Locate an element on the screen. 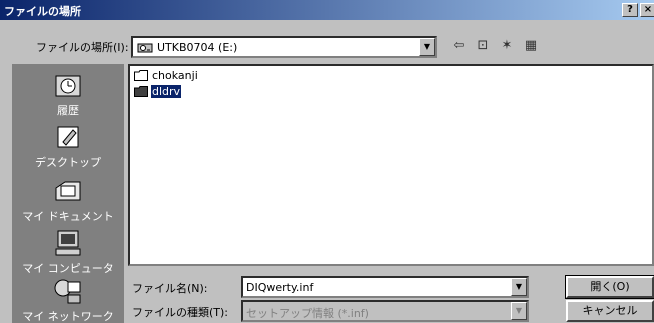 Image resolution: width=654 pixels, height=323 pixels. place-my-computer-label: マイ コンピュータ is located at coordinates (68, 268).